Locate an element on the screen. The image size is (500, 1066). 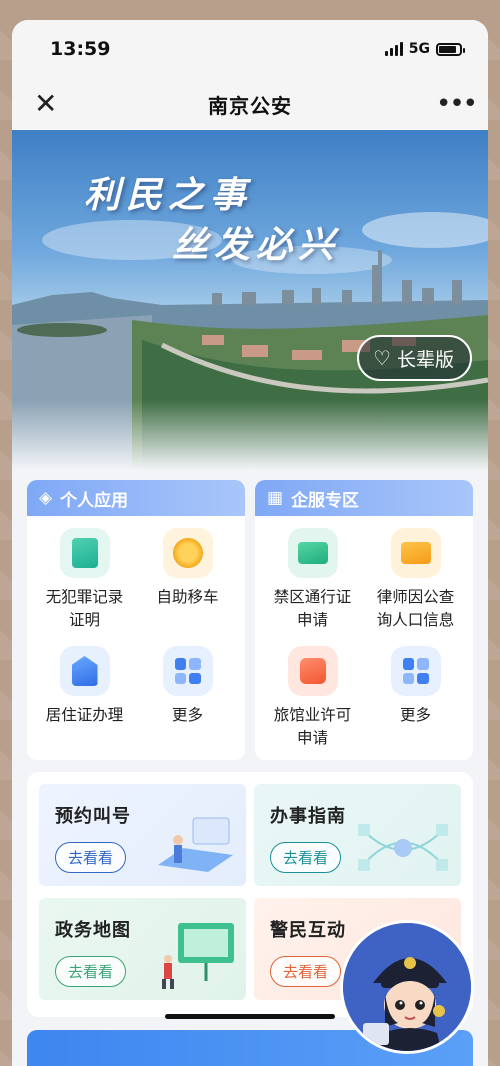
app-label: 居住证办理 is located at coordinates (84, 715).